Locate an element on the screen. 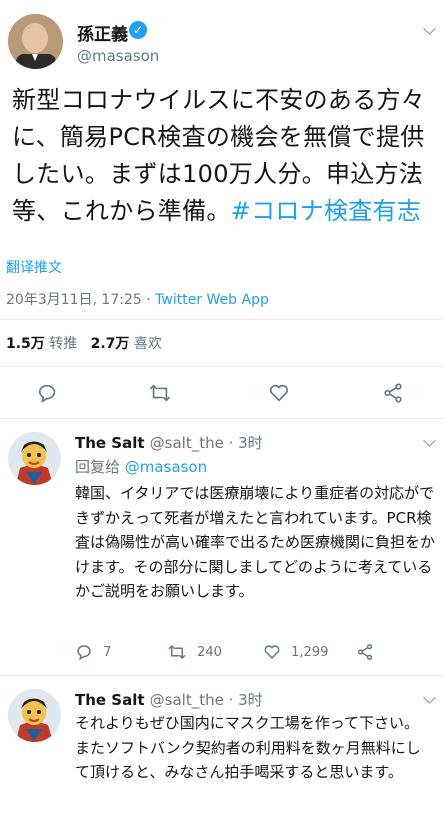 The width and height of the screenshot is (444, 828). tweet-meta: 20年3月11日, 17:25 · Twitter Web App is located at coordinates (137, 299).